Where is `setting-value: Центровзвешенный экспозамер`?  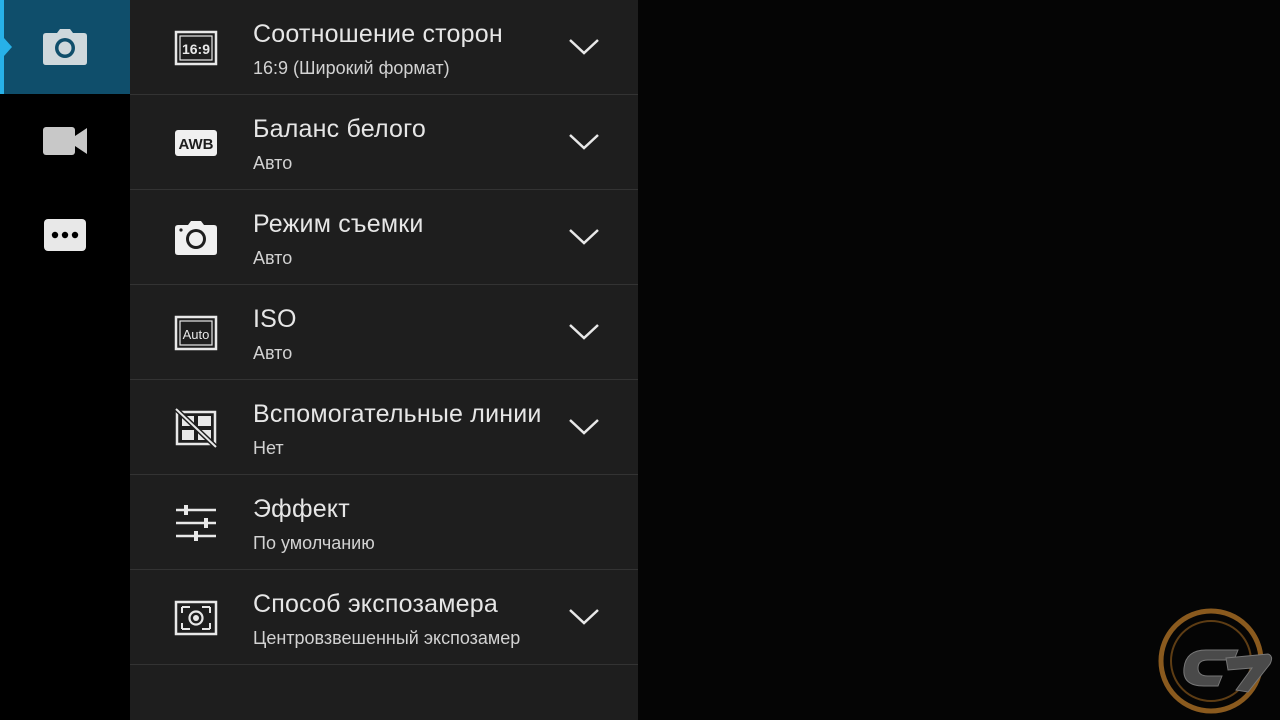 setting-value: Центровзвешенный экспозамер is located at coordinates (387, 638).